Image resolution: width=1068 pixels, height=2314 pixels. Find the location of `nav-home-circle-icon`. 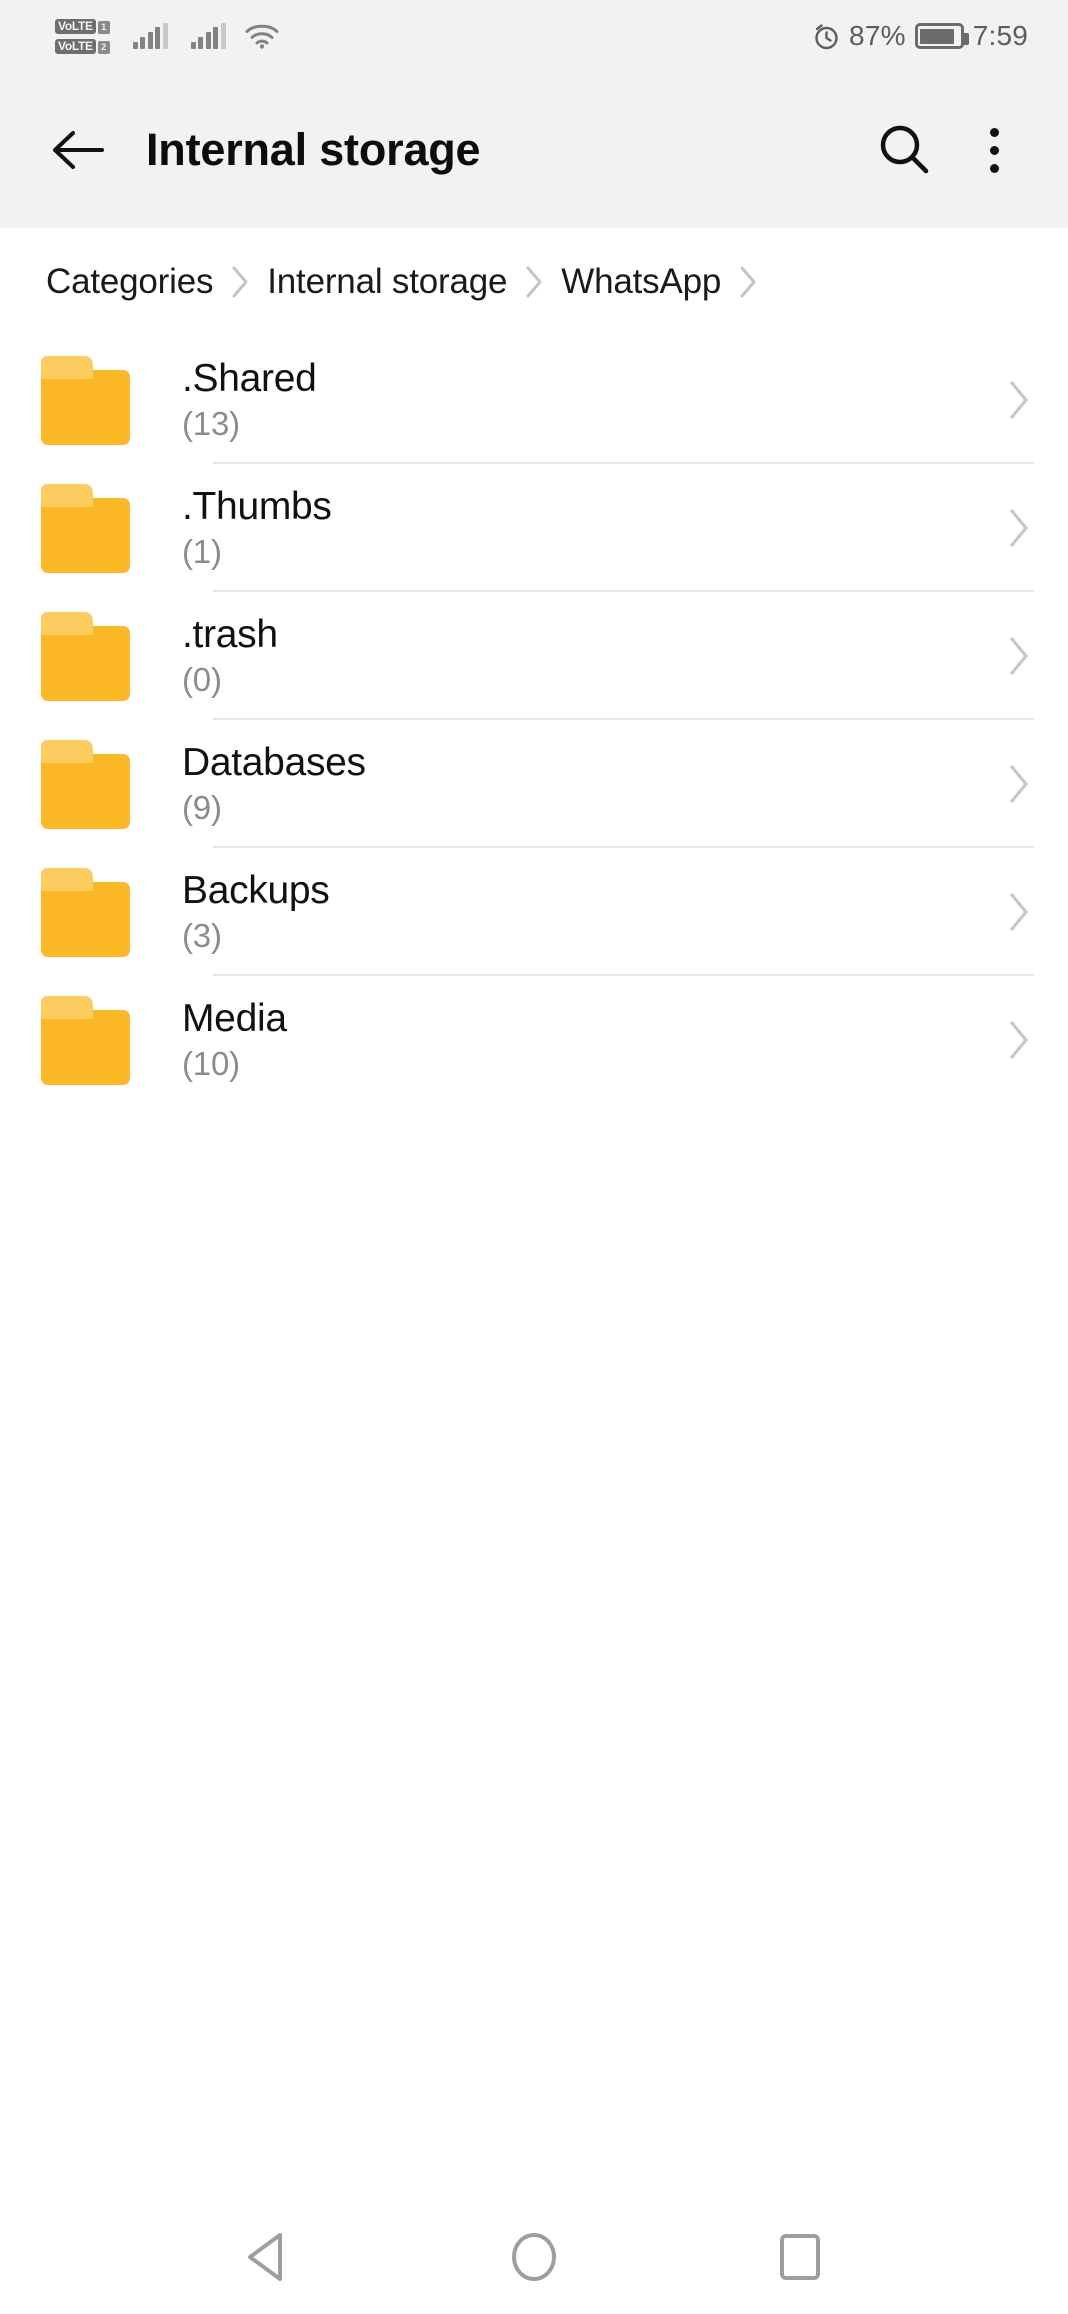

nav-home-circle-icon is located at coordinates (534, 2257).